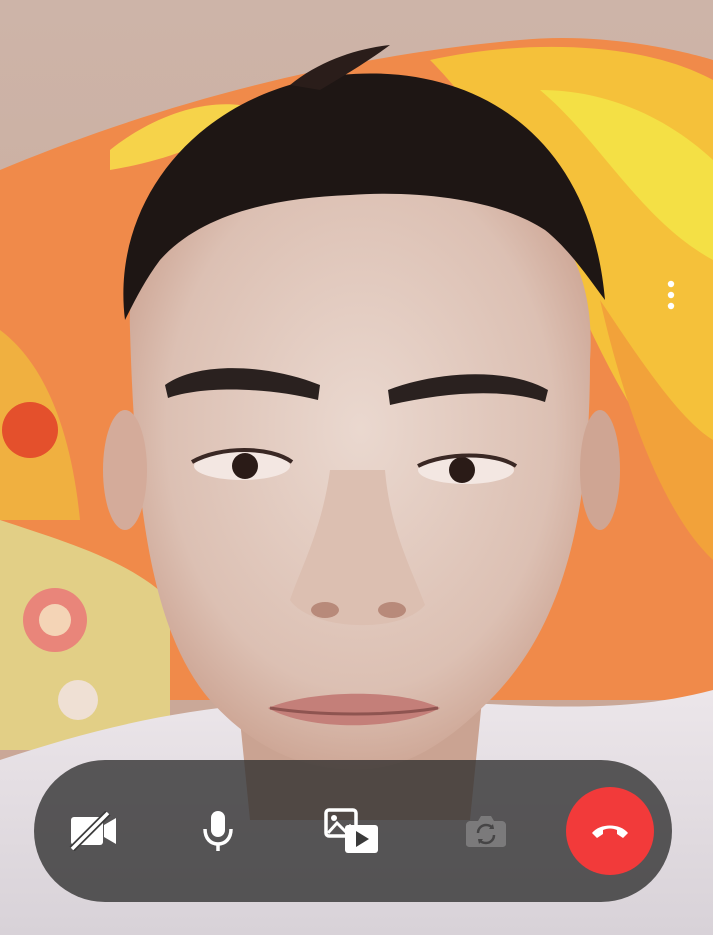  I want to click on media-share-icon, so click(351, 830).